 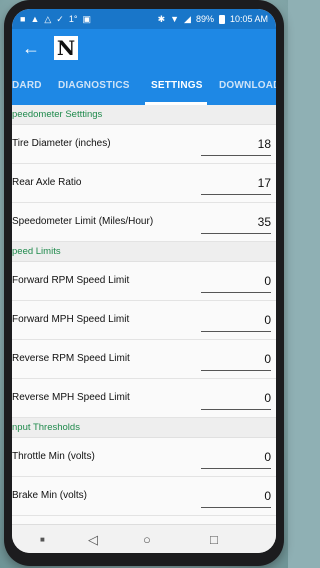 I want to click on status-right: ✱ ▼ ◢ 89% 10:05 AM, so click(x=213, y=19).